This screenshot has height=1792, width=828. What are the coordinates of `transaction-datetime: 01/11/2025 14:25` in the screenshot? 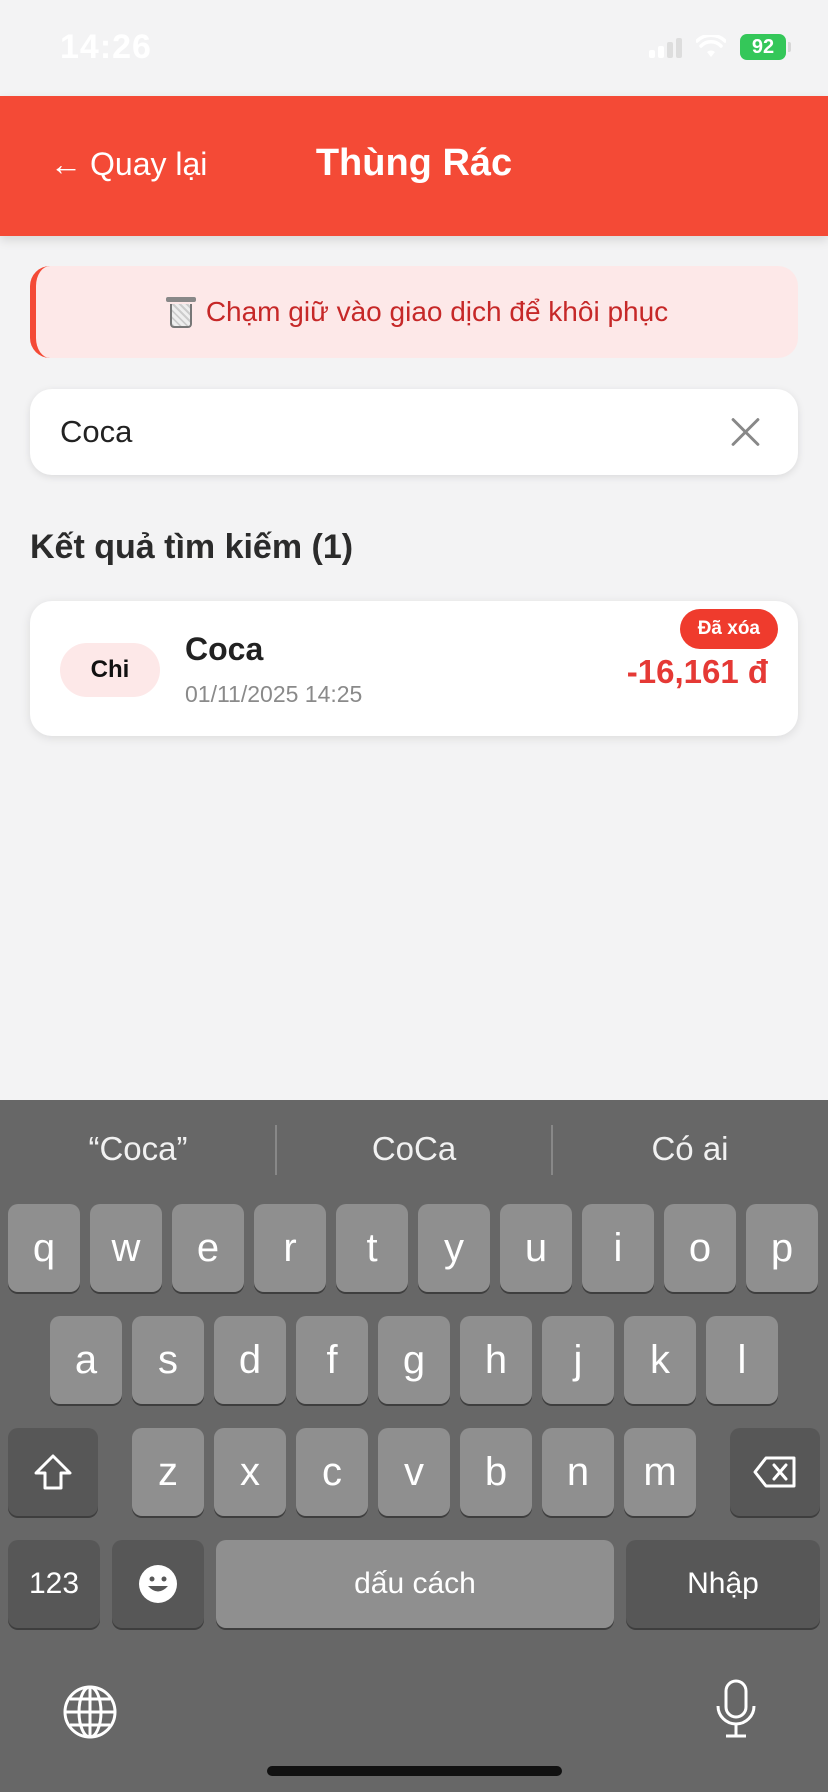 It's located at (274, 694).